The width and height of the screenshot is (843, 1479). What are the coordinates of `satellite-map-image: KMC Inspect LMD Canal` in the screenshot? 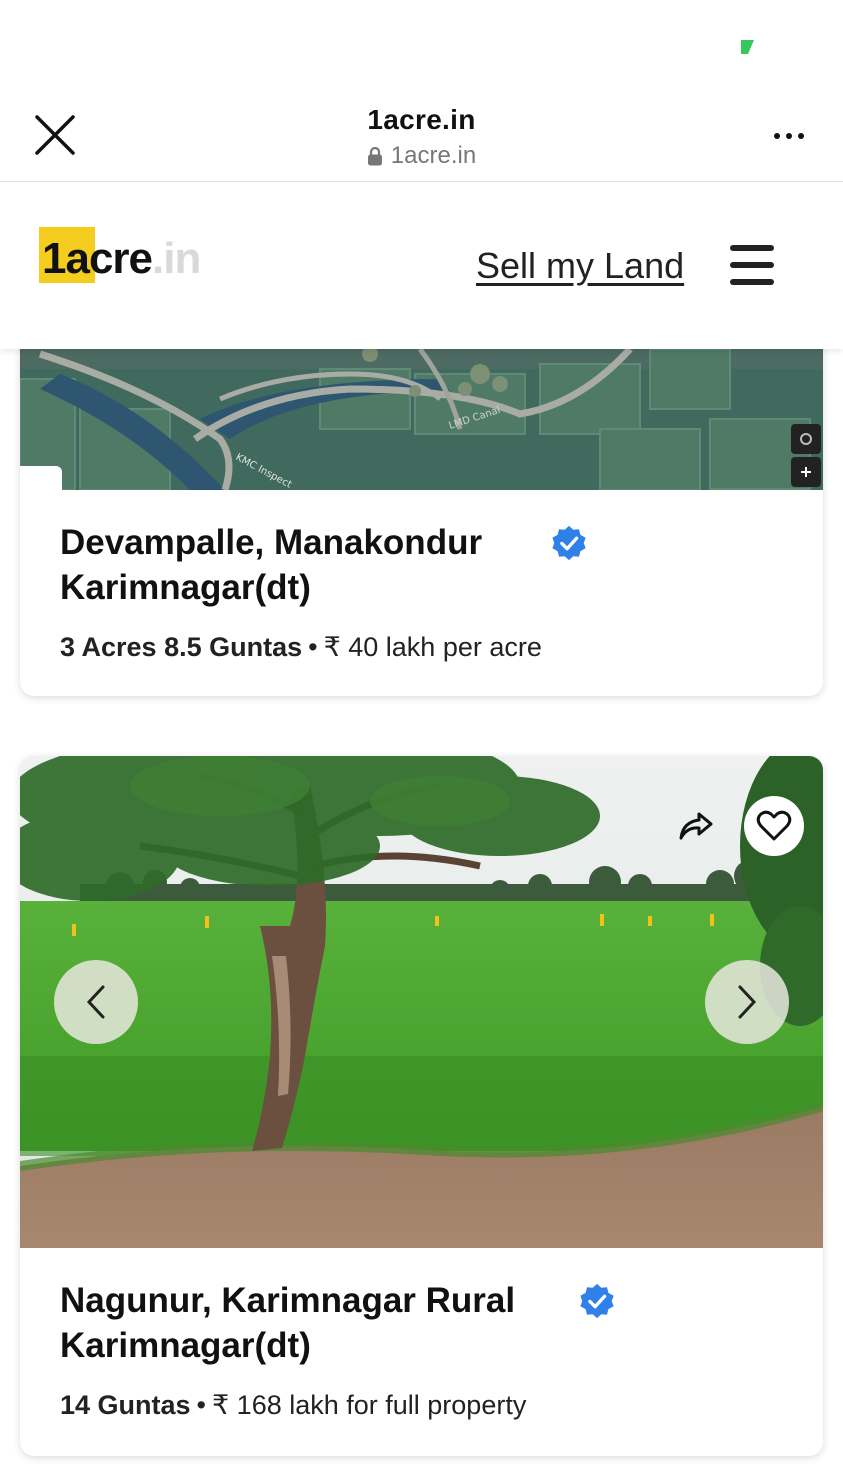 It's located at (421, 419).